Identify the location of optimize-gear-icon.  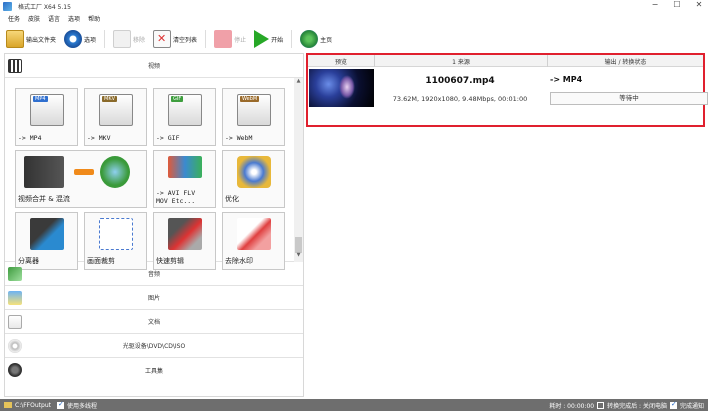
(254, 172).